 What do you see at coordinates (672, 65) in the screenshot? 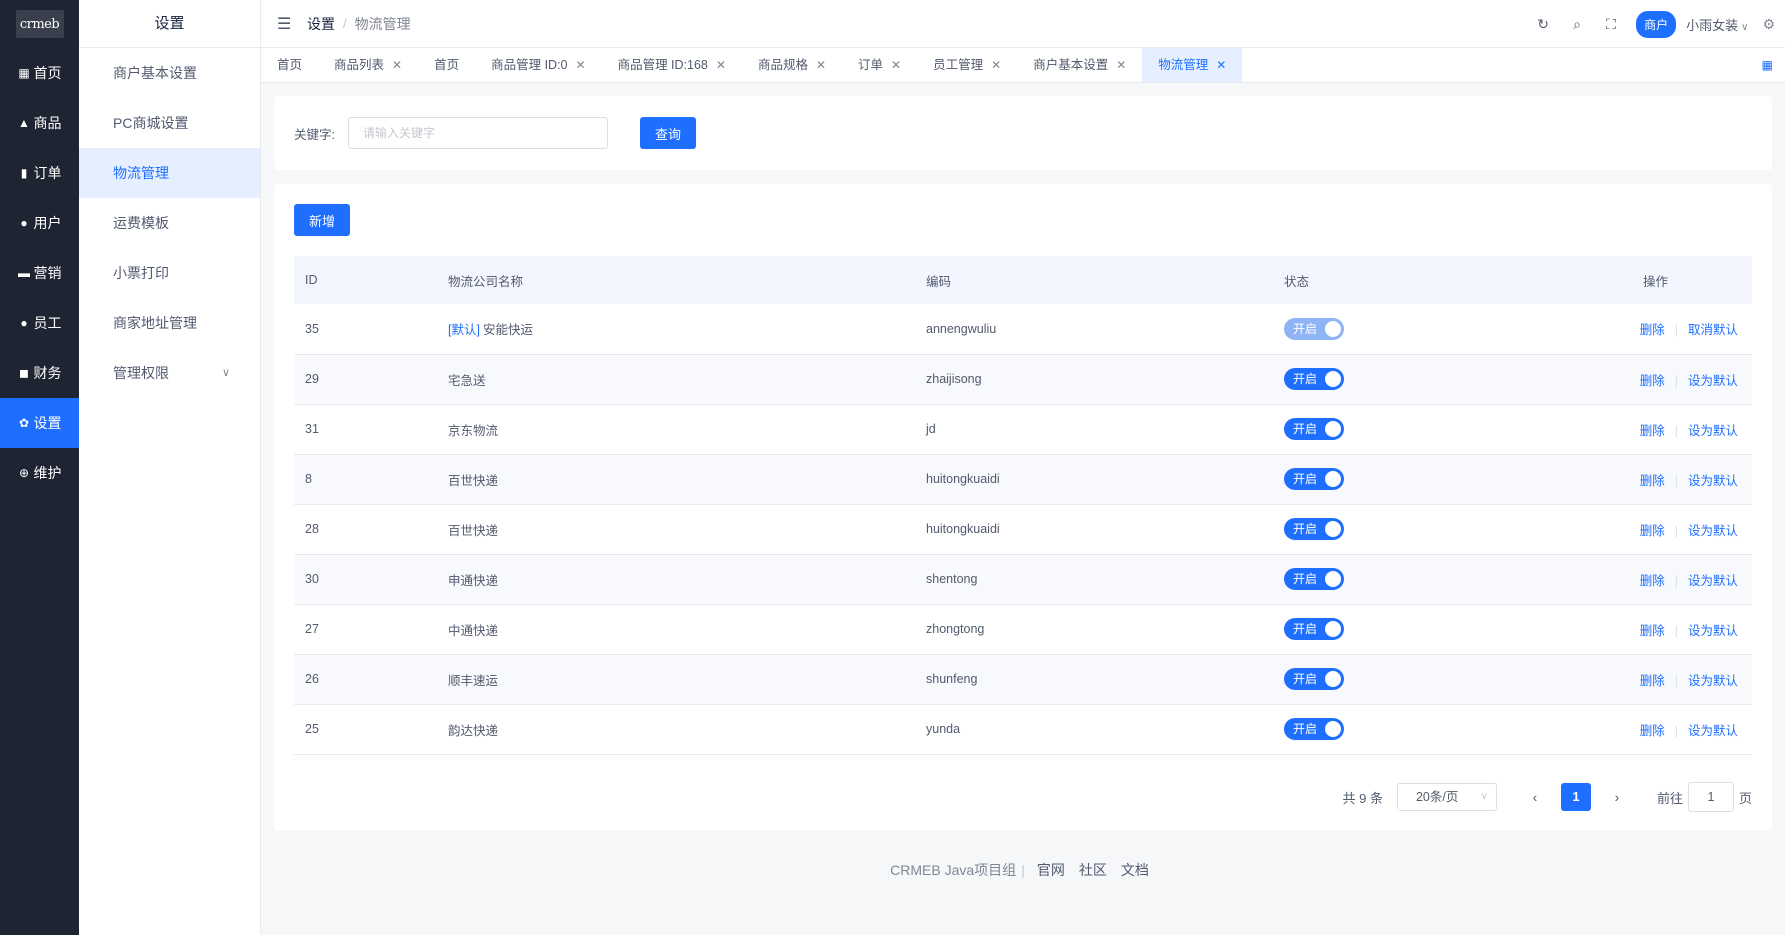
I see `tab-4: 商品管理 ID:168 ✕` at bounding box center [672, 65].